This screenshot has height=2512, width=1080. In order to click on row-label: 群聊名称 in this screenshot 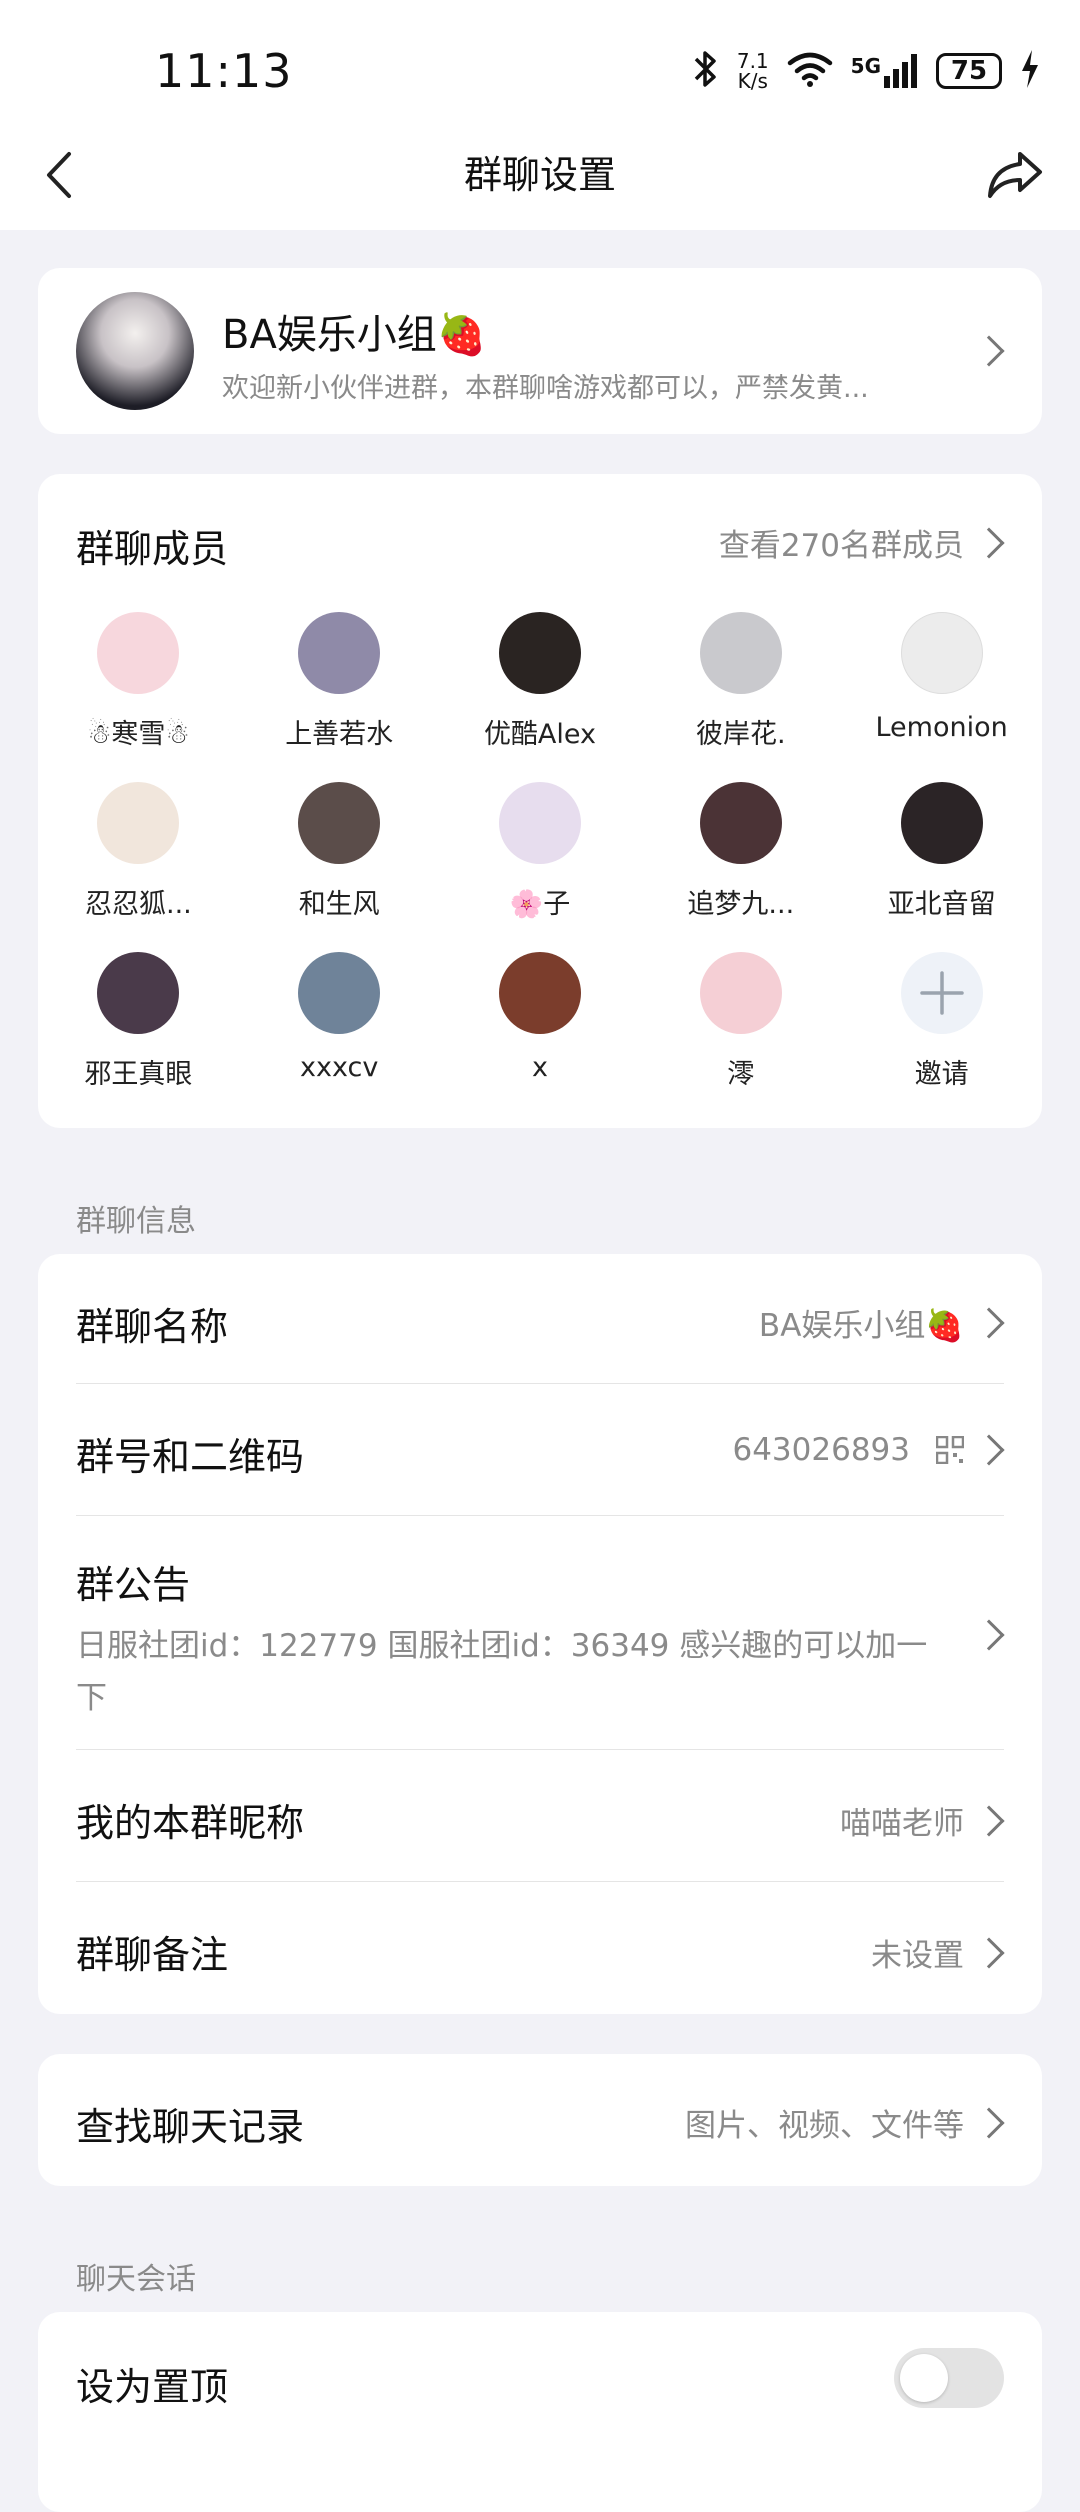, I will do `click(152, 1327)`.